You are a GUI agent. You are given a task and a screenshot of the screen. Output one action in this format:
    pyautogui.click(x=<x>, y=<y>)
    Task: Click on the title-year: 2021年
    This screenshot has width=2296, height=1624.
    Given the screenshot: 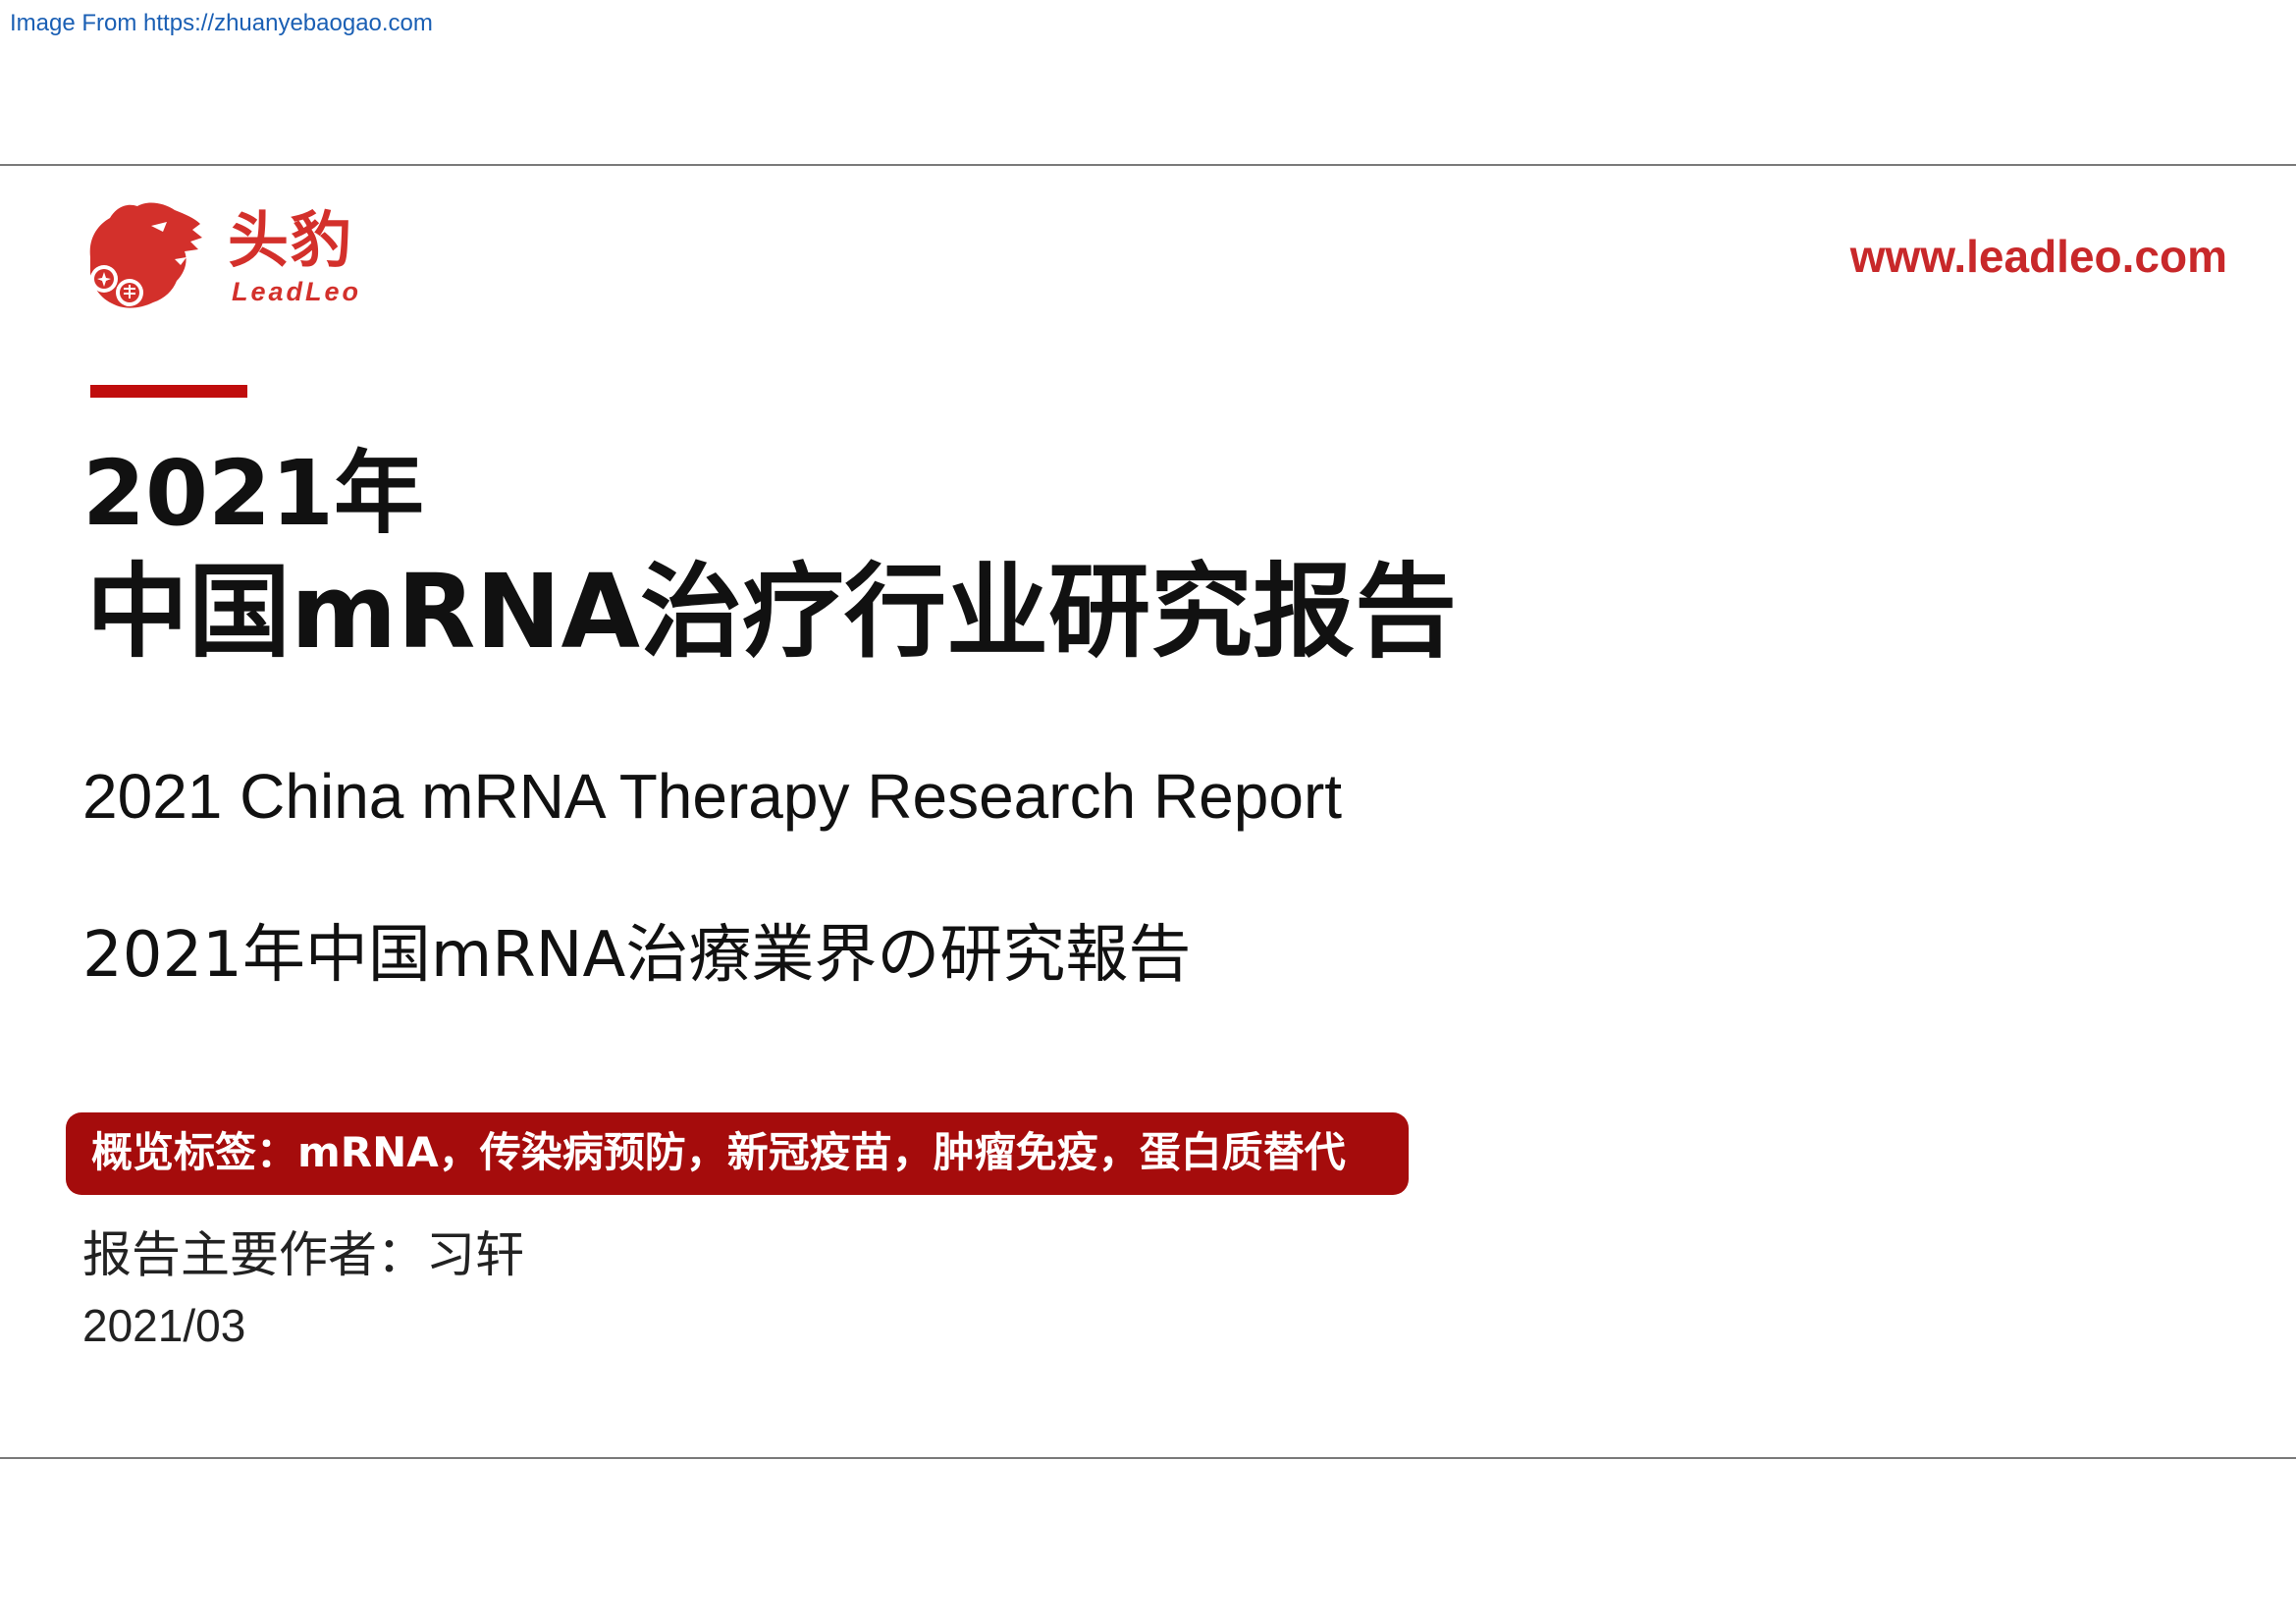 What is the action you would take?
    pyautogui.click(x=253, y=493)
    